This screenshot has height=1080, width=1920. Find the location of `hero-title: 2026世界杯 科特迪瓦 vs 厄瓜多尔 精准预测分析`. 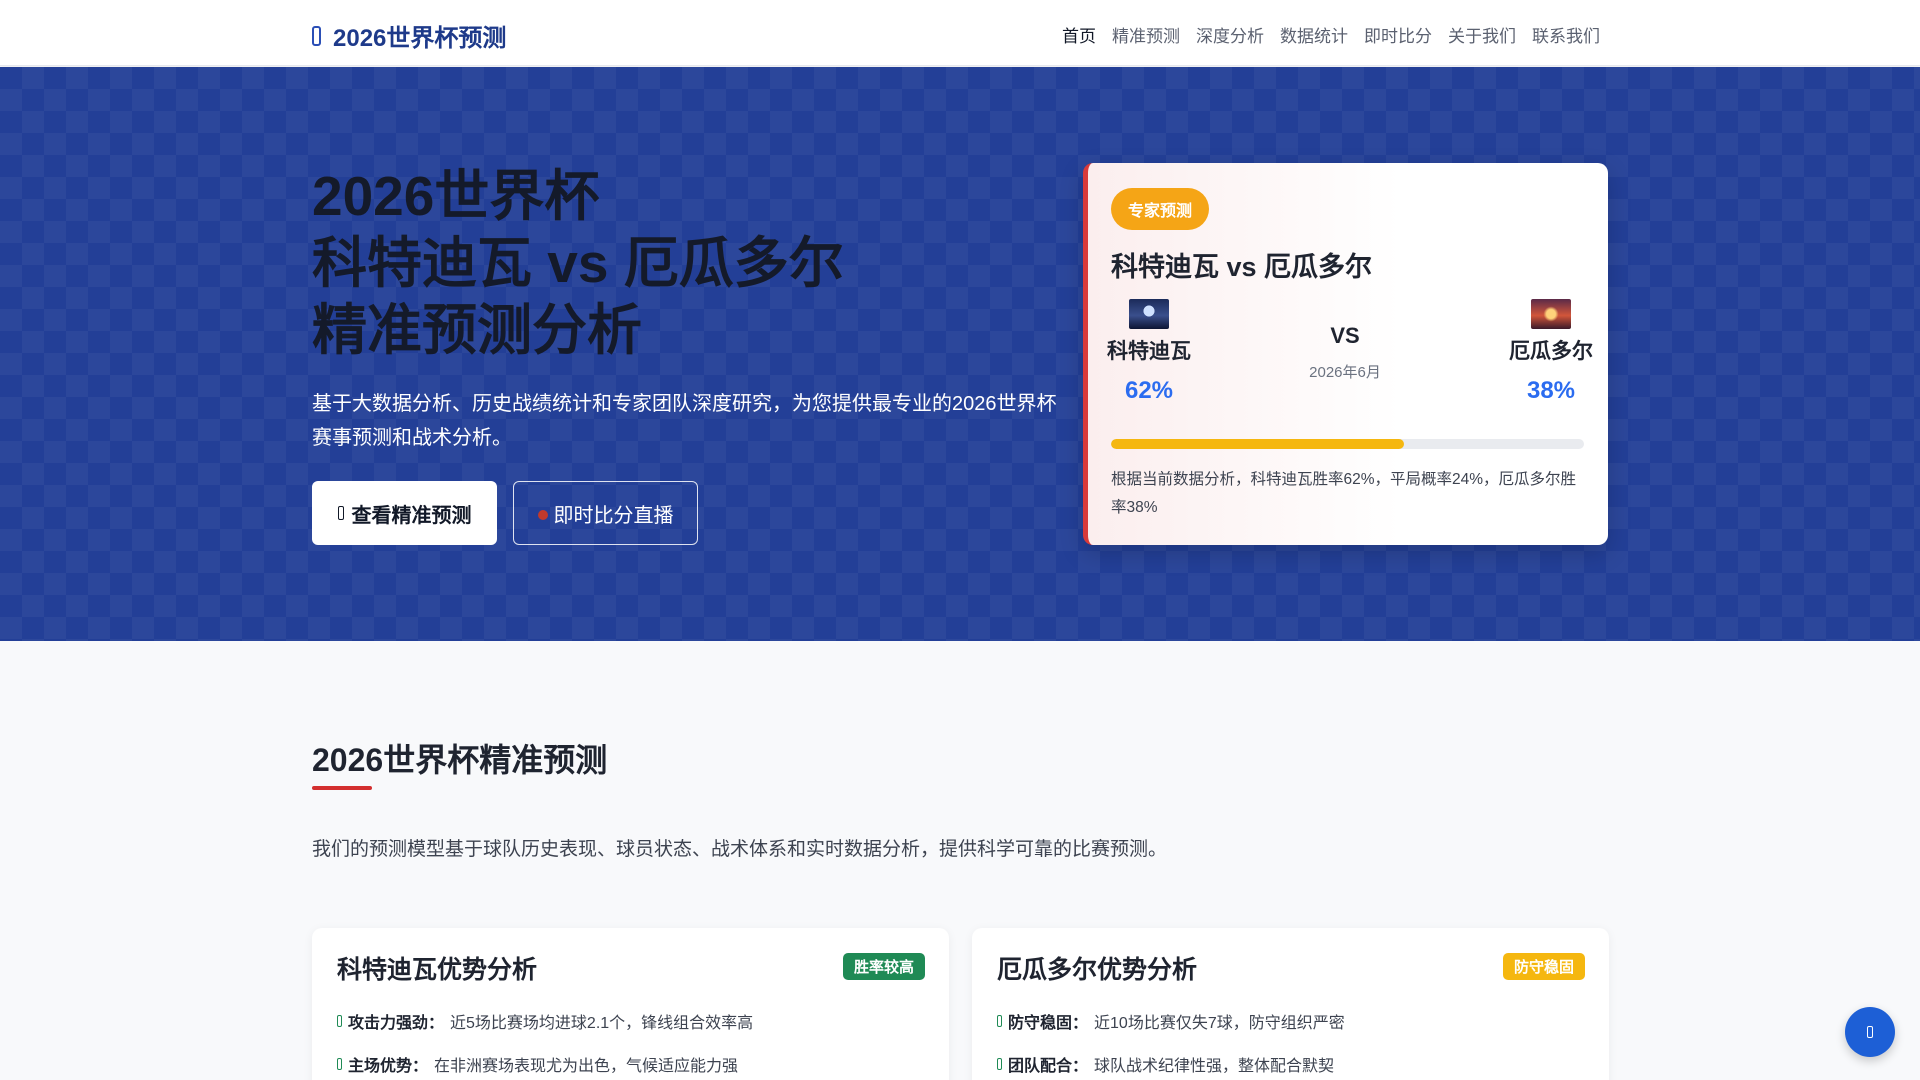

hero-title: 2026世界杯 科特迪瓦 vs 厄瓜多尔 精准预测分析 is located at coordinates (578, 263).